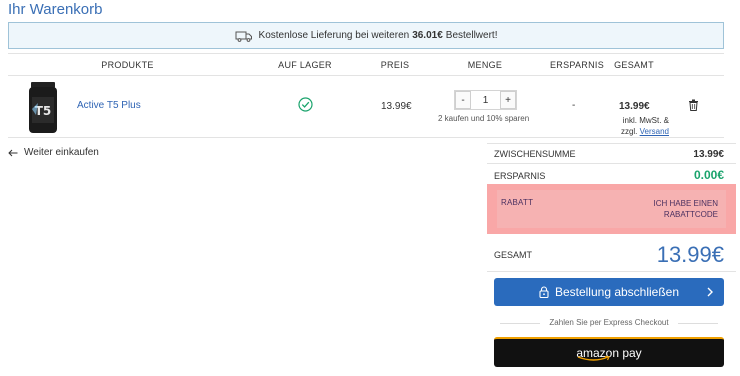 The height and width of the screenshot is (376, 740). What do you see at coordinates (710, 292) in the screenshot?
I see `chevron-right-icon` at bounding box center [710, 292].